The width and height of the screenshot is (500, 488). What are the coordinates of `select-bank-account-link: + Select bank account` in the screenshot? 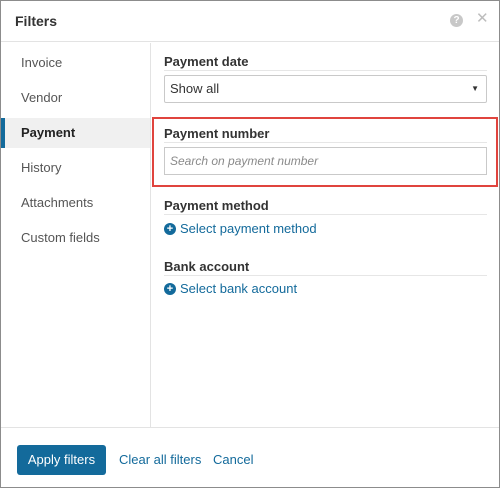 It's located at (230, 289).